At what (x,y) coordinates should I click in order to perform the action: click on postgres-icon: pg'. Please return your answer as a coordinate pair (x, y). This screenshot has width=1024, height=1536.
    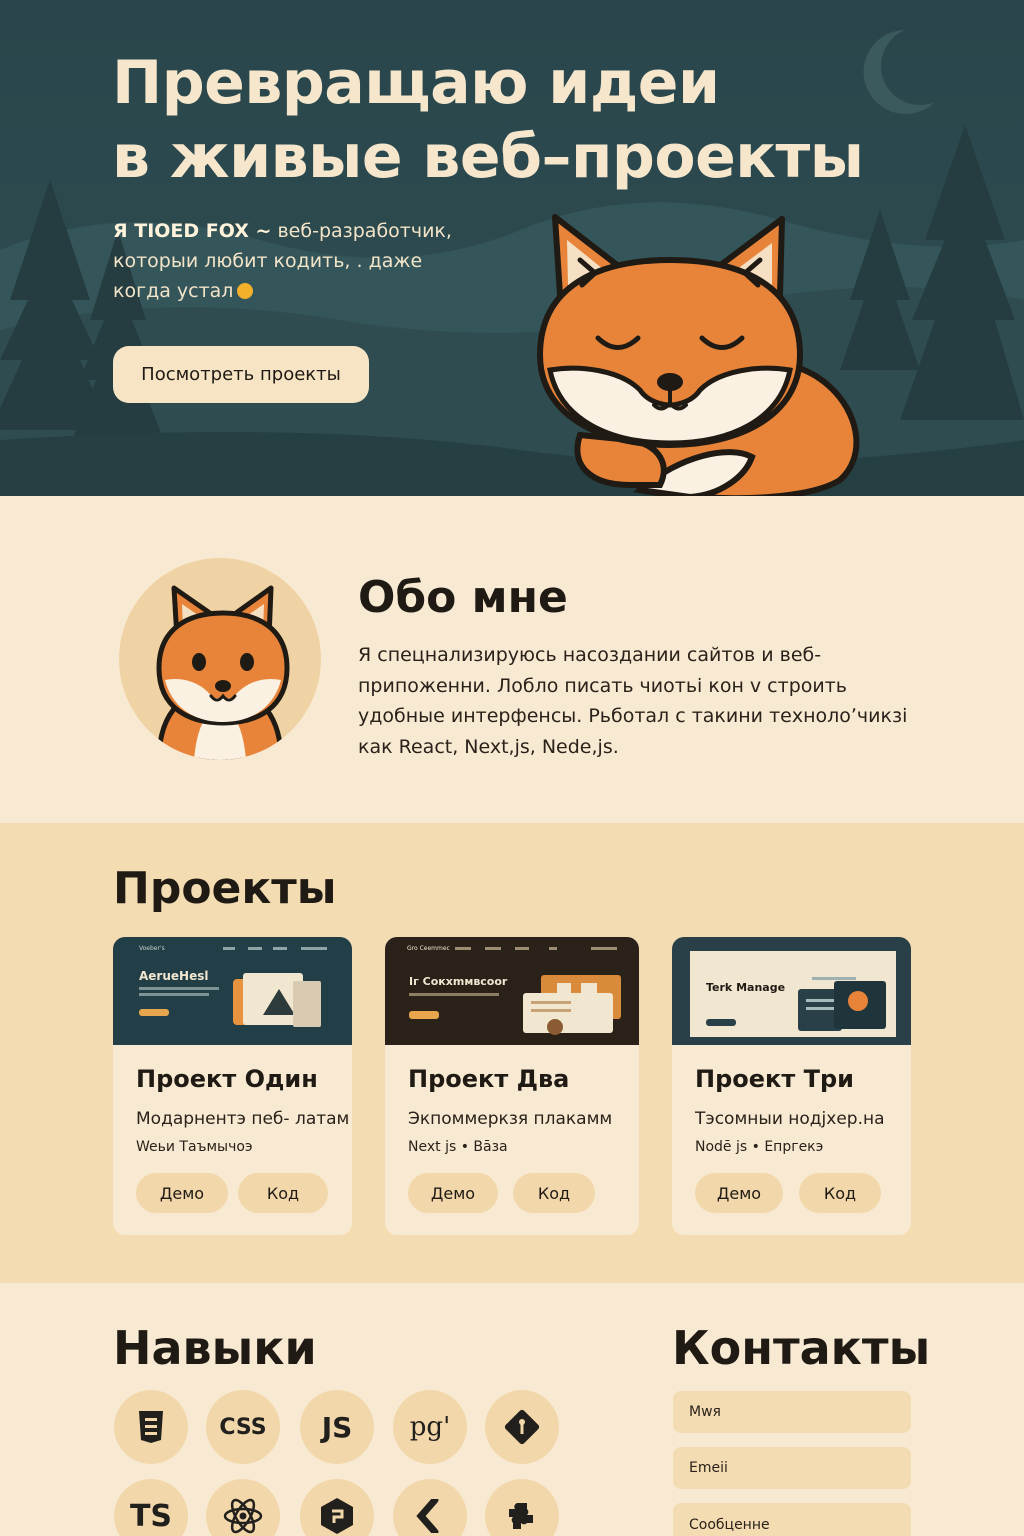
    Looking at the image, I should click on (430, 1427).